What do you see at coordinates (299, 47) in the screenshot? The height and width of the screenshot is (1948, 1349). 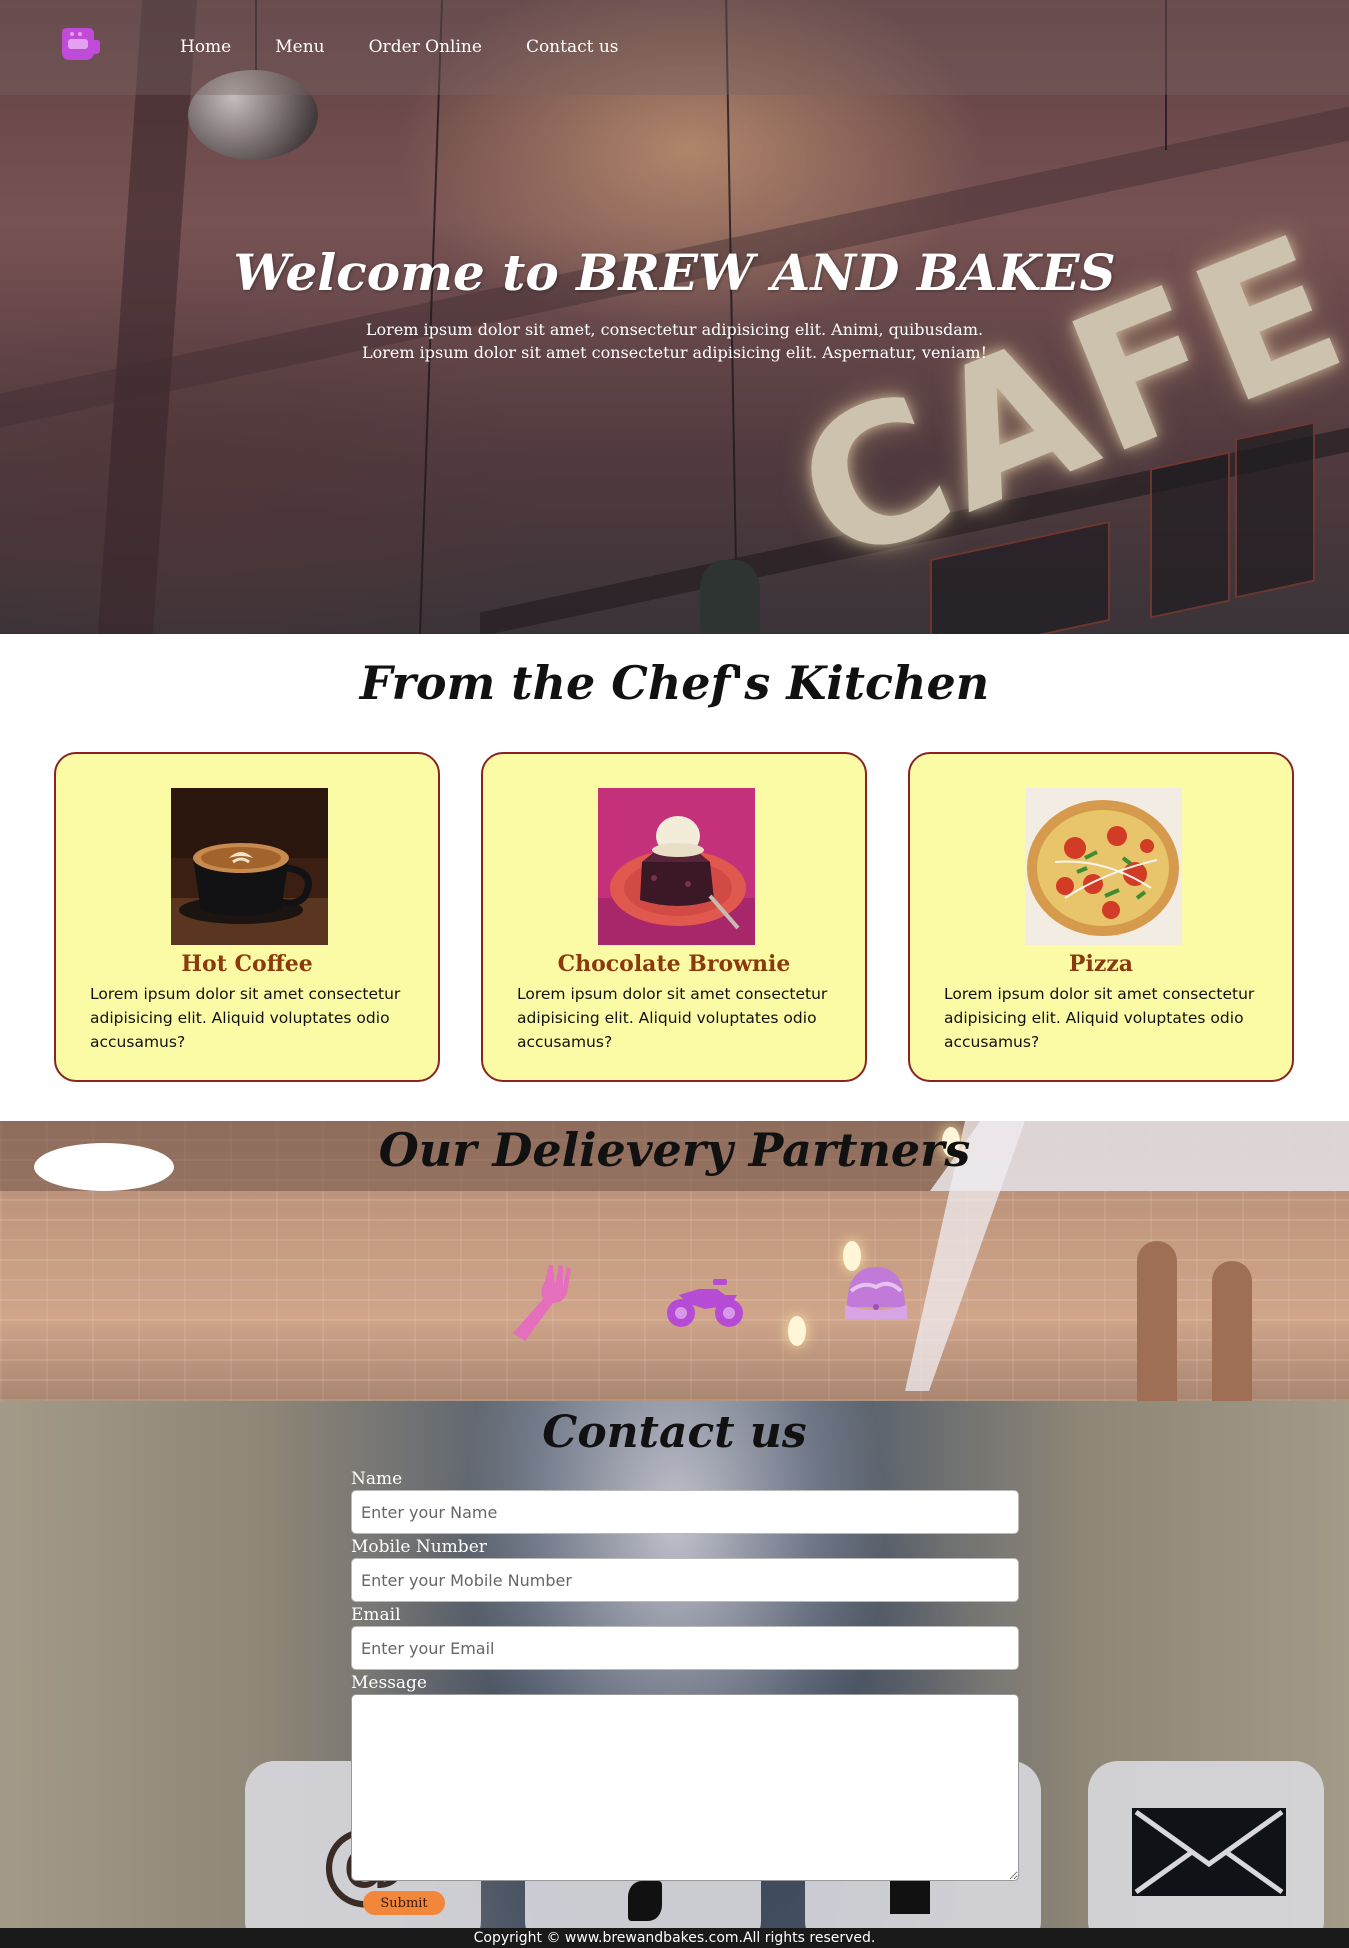 I see `nav-menu: Menu` at bounding box center [299, 47].